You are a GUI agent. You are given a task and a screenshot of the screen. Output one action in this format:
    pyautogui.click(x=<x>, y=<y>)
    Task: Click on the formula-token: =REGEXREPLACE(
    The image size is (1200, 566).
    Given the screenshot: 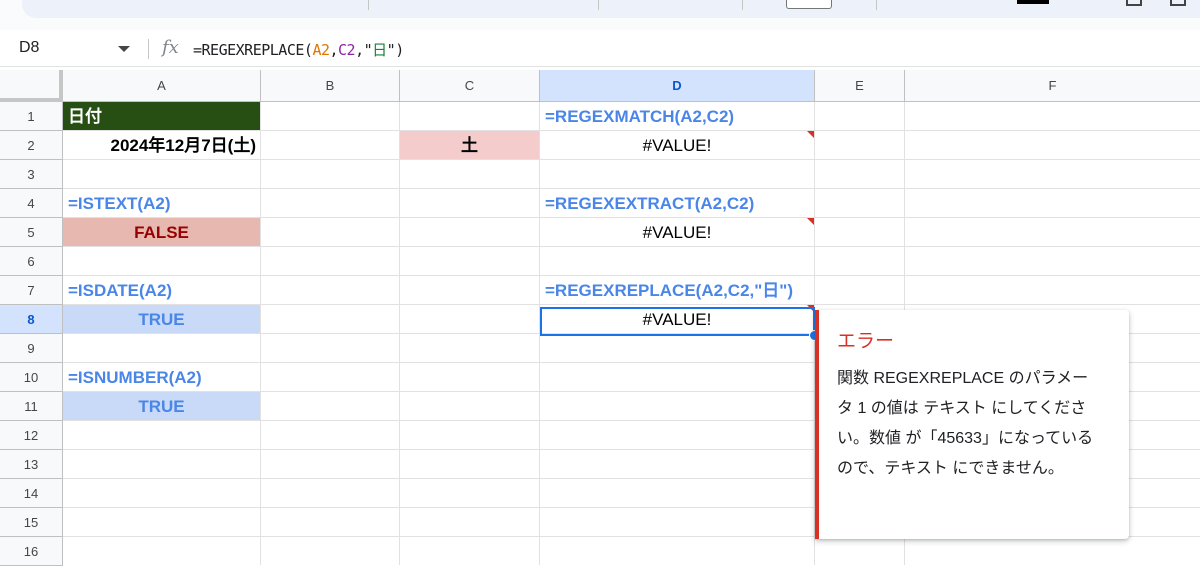 What is the action you would take?
    pyautogui.click(x=253, y=50)
    